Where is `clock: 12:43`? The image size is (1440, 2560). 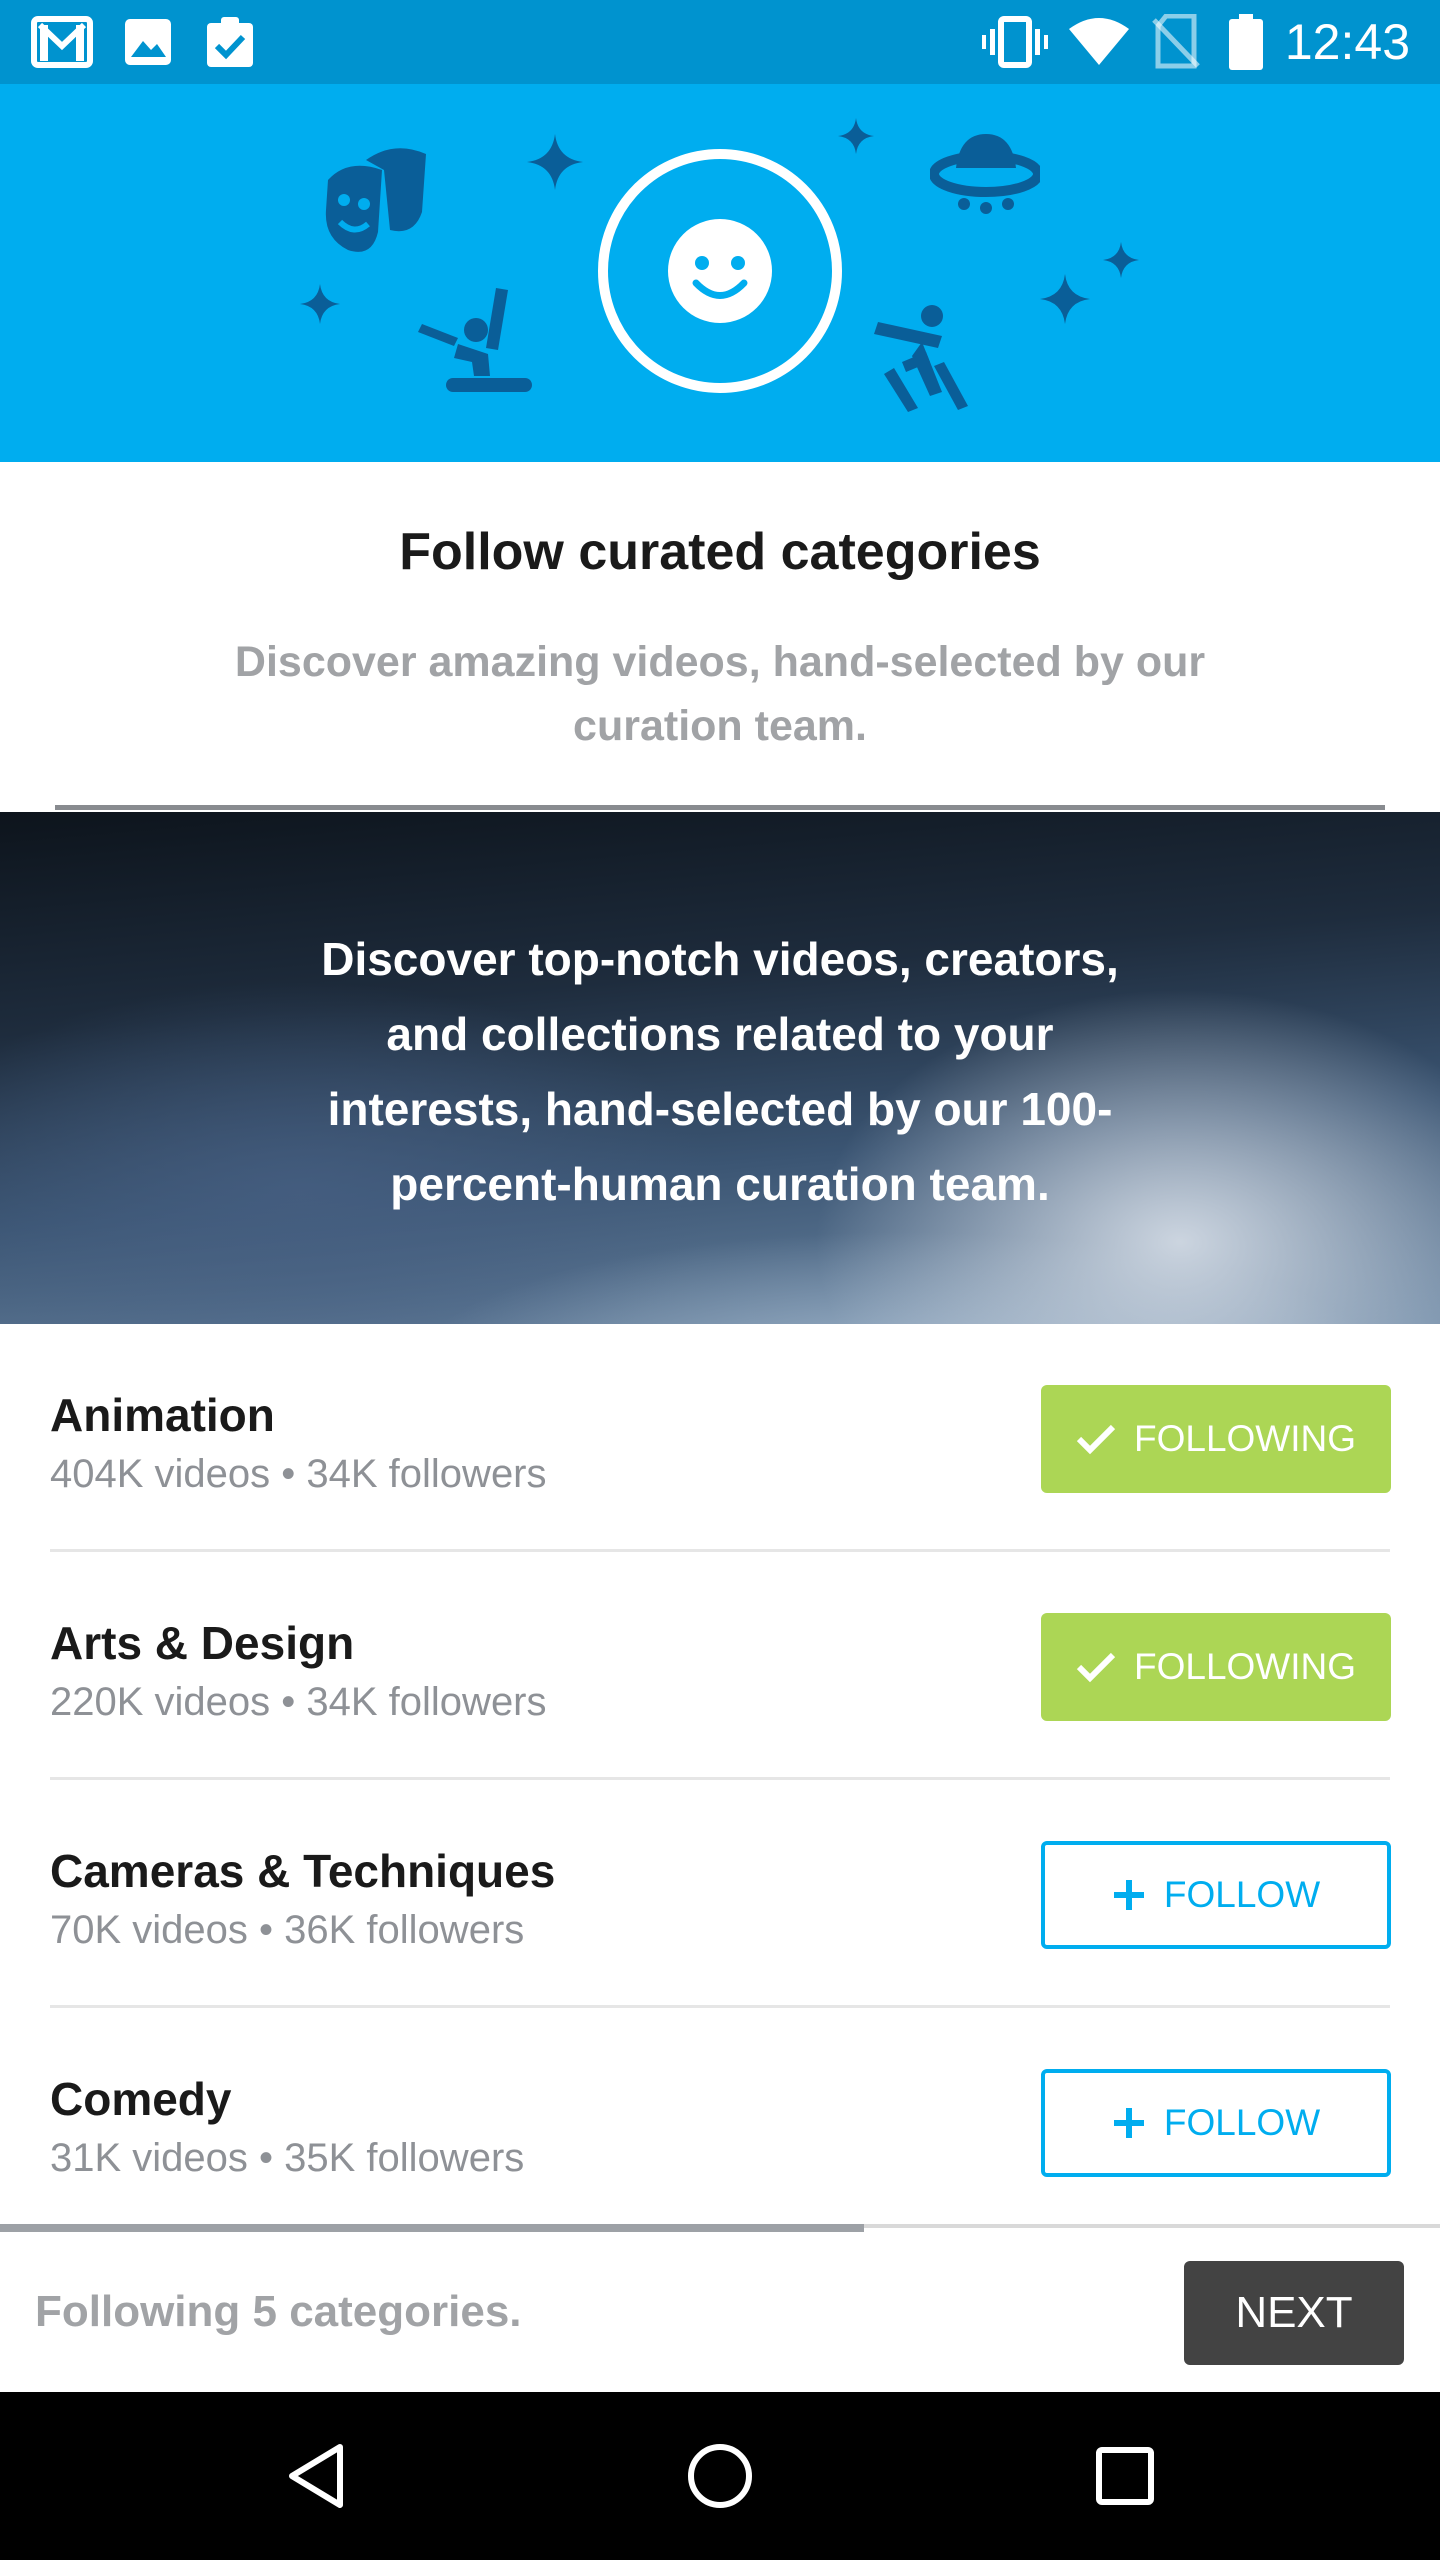 clock: 12:43 is located at coordinates (1347, 42).